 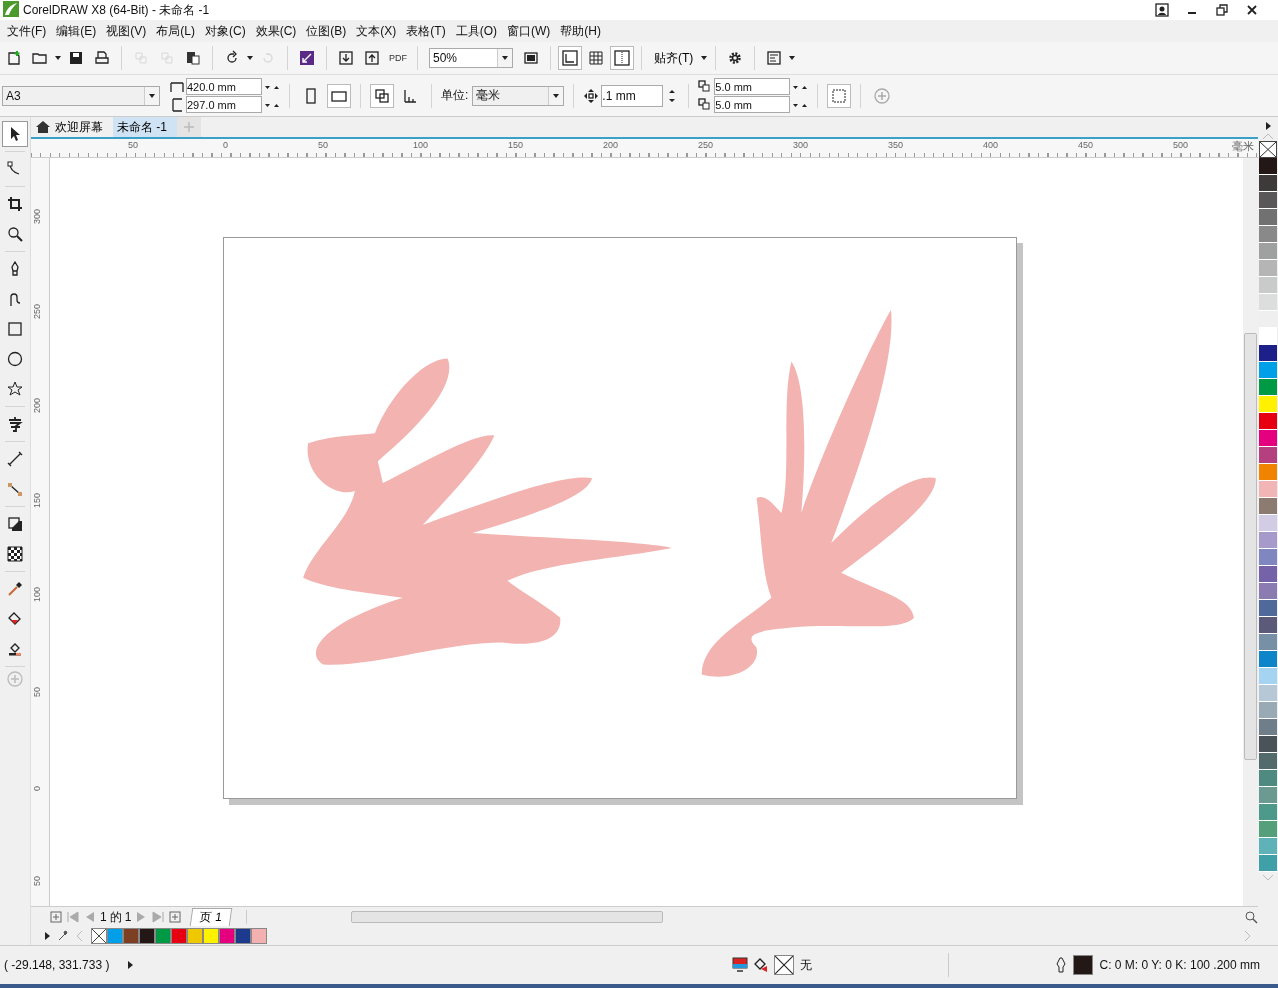 I want to click on menu-item: 窗口(W), so click(x=533, y=31).